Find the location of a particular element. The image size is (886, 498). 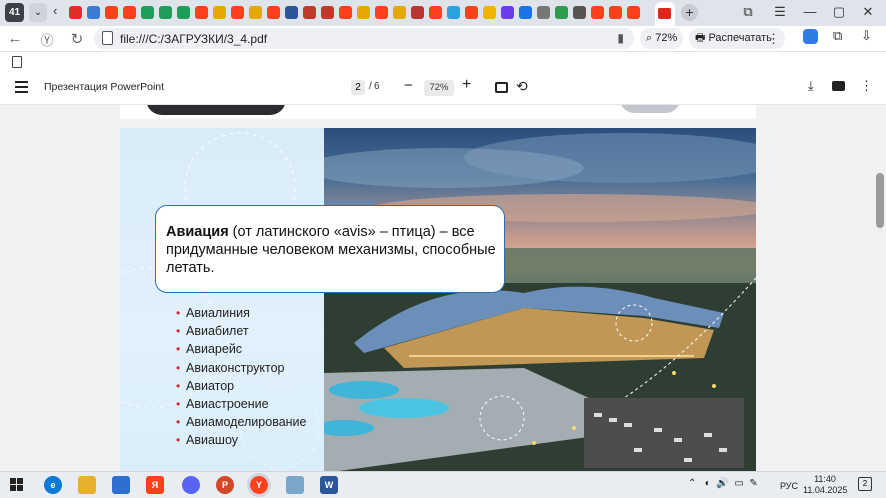

photos-icon is located at coordinates (295, 485).